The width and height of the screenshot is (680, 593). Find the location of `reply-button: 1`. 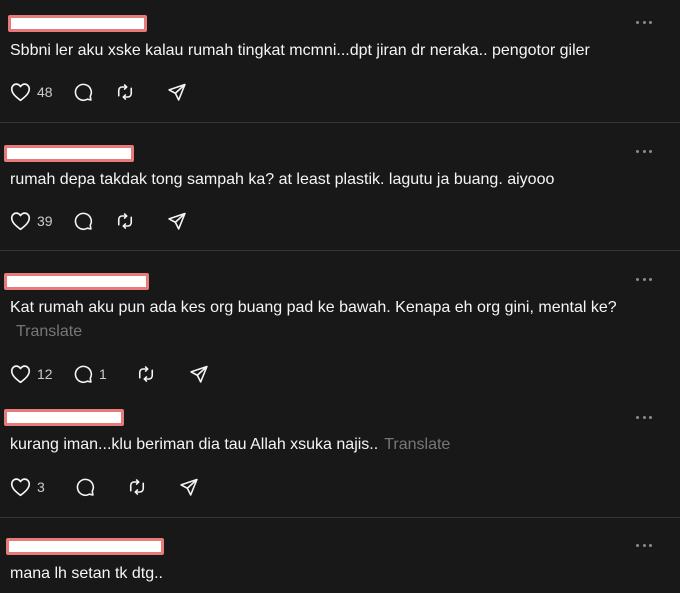

reply-button: 1 is located at coordinates (104, 374).